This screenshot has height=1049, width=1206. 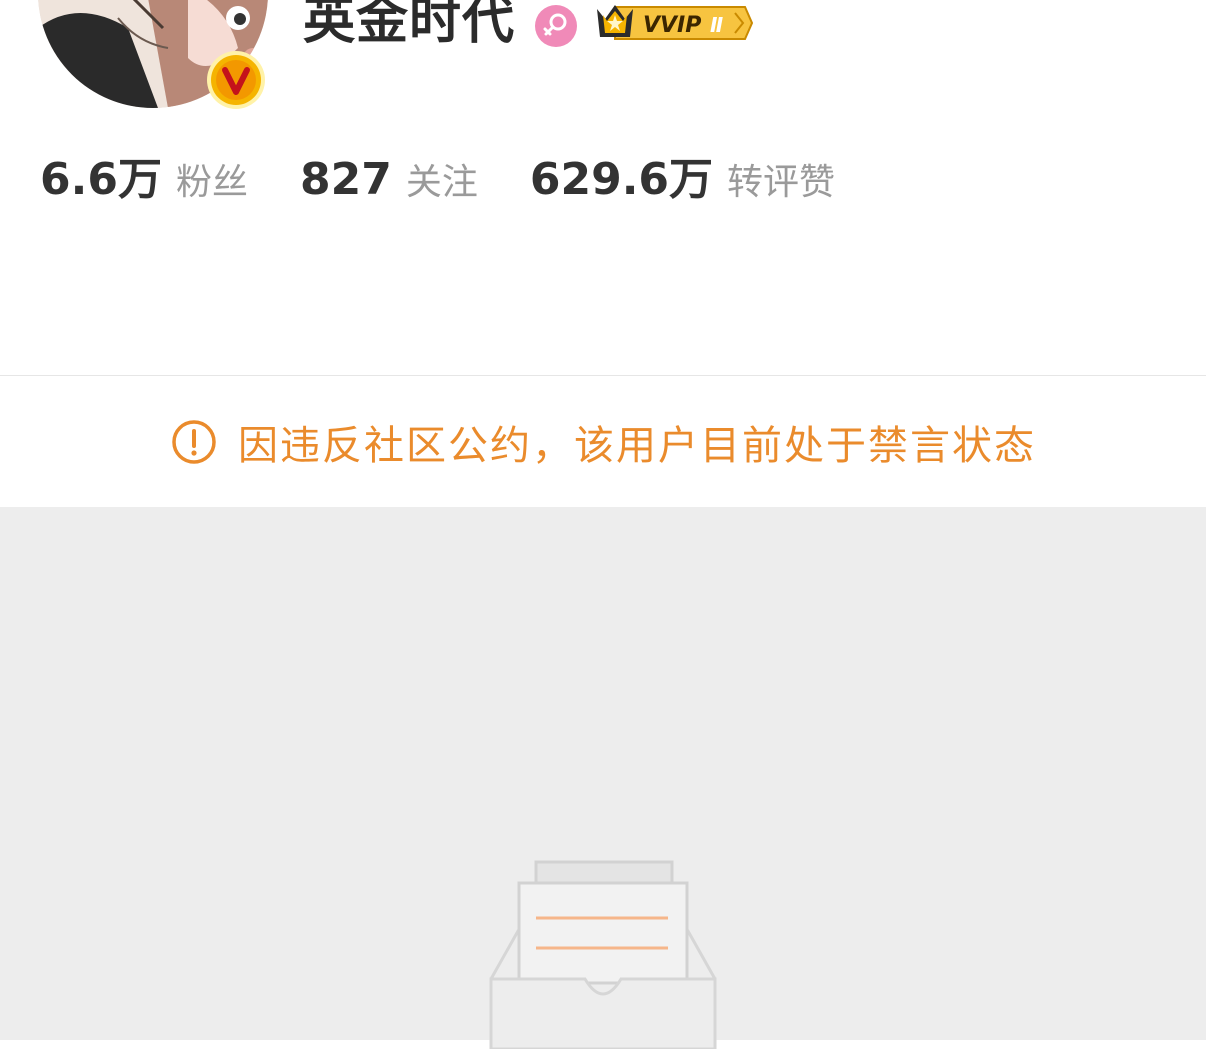 What do you see at coordinates (603, 954) in the screenshot?
I see `empty-inbox-icon` at bounding box center [603, 954].